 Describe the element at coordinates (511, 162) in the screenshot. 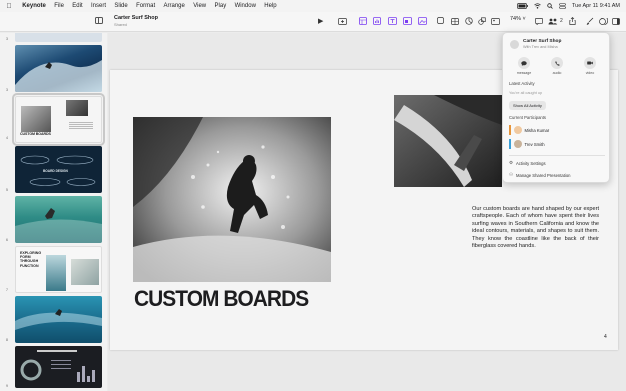

I see `gear-icon: ⚙` at that location.